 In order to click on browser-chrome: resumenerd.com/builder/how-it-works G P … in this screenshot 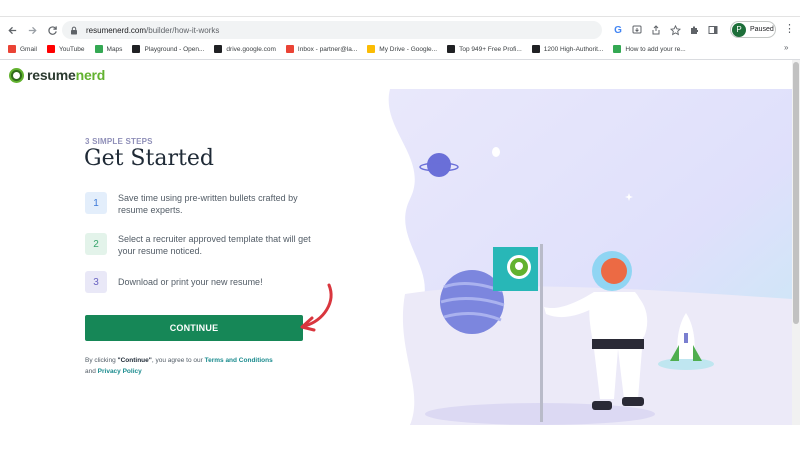, I will do `click(400, 30)`.